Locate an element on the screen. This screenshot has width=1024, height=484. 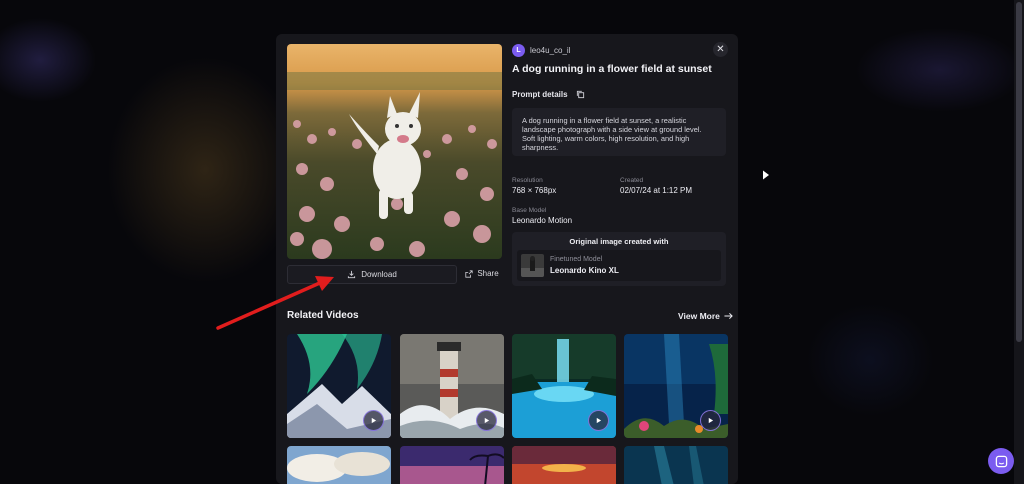
copy-icon is located at coordinates (580, 94).